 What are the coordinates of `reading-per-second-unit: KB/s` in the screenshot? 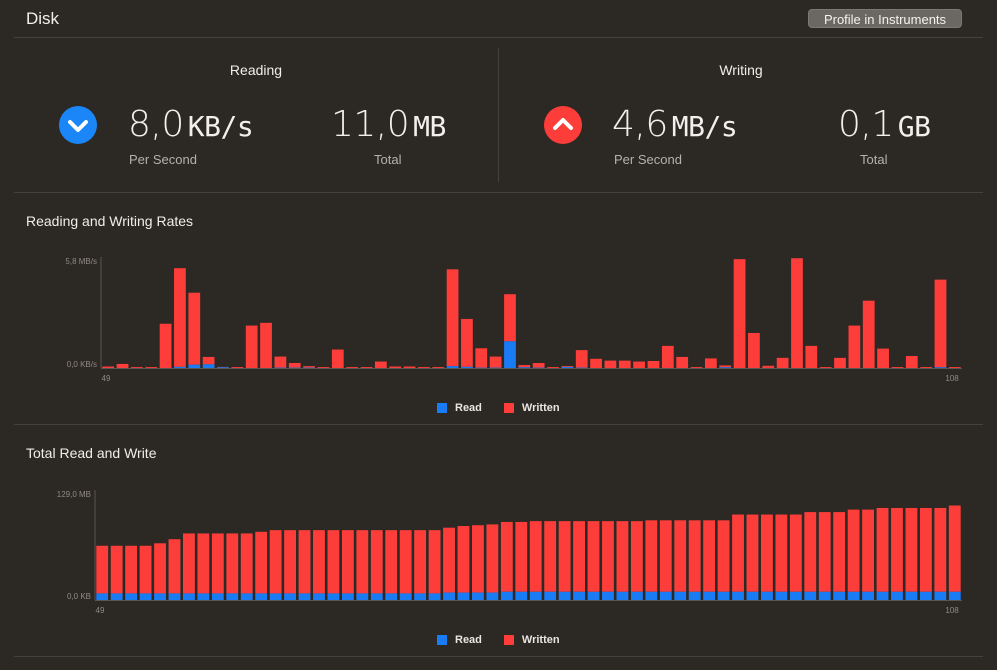 It's located at (220, 126).